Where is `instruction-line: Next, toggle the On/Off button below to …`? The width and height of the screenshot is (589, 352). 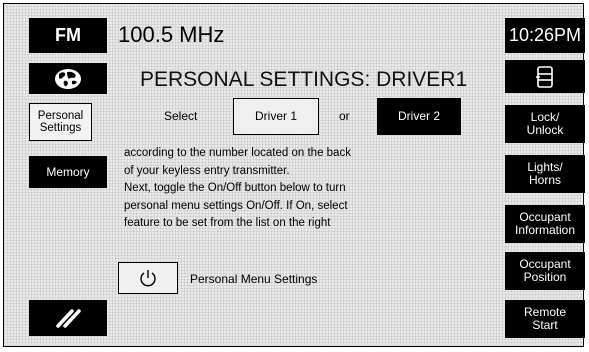
instruction-line: Next, toggle the On/Off button below to … is located at coordinates (235, 188).